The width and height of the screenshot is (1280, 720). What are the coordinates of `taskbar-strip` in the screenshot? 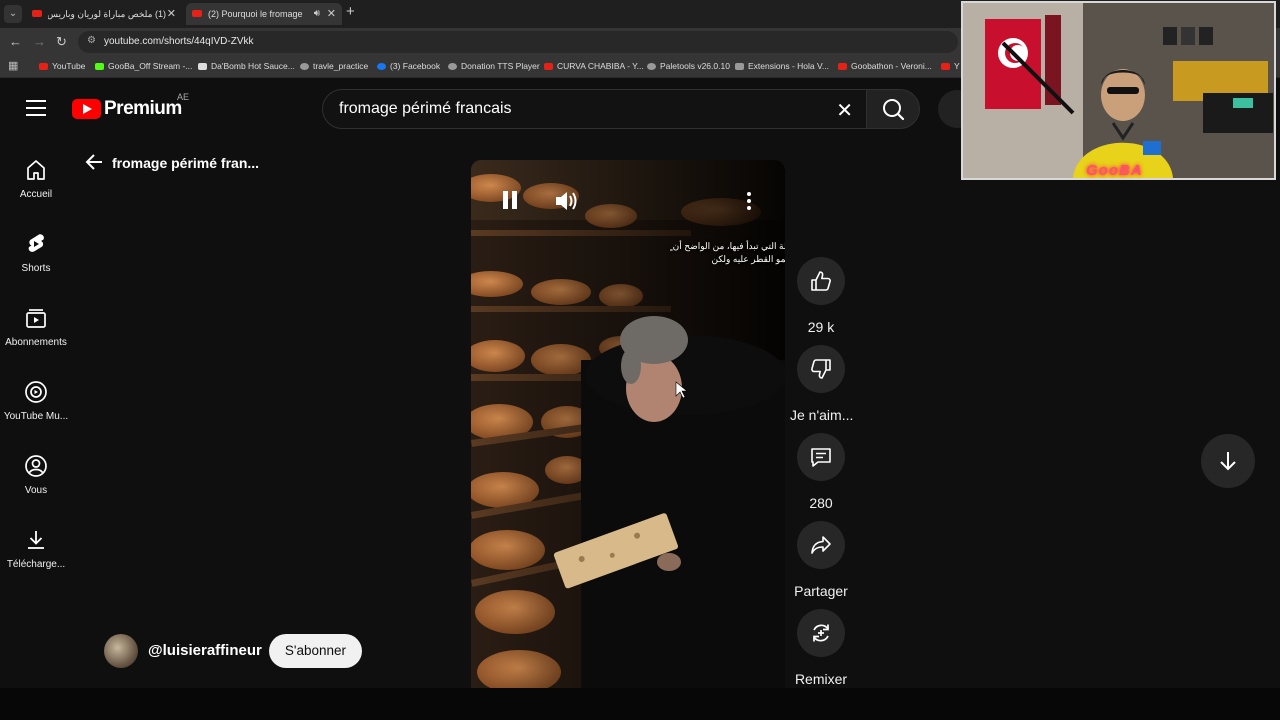 It's located at (640, 704).